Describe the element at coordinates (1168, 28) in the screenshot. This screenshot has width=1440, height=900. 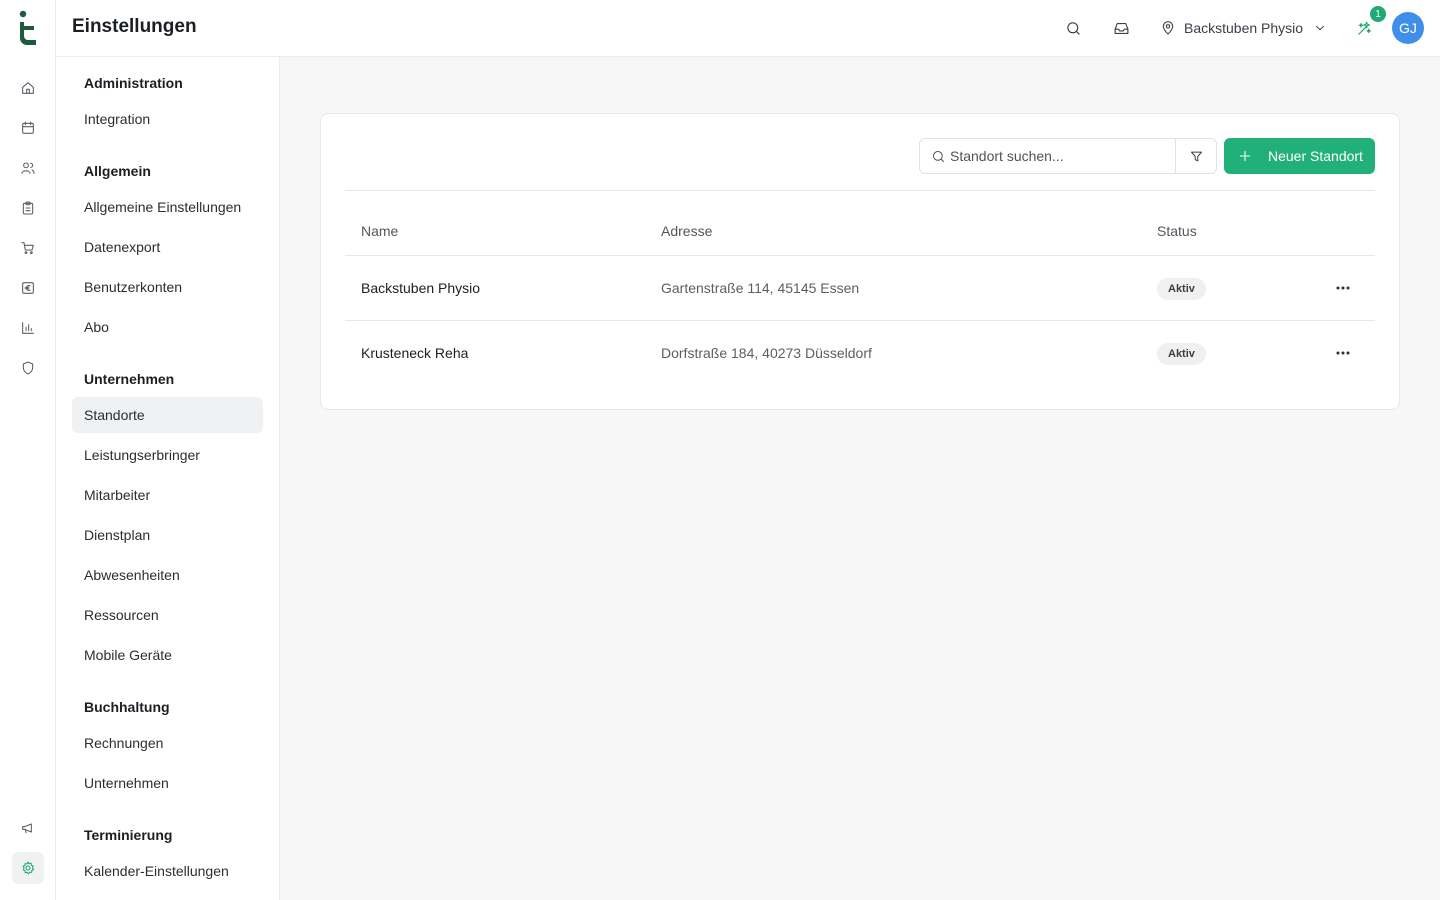
I see `map-pin-icon` at that location.